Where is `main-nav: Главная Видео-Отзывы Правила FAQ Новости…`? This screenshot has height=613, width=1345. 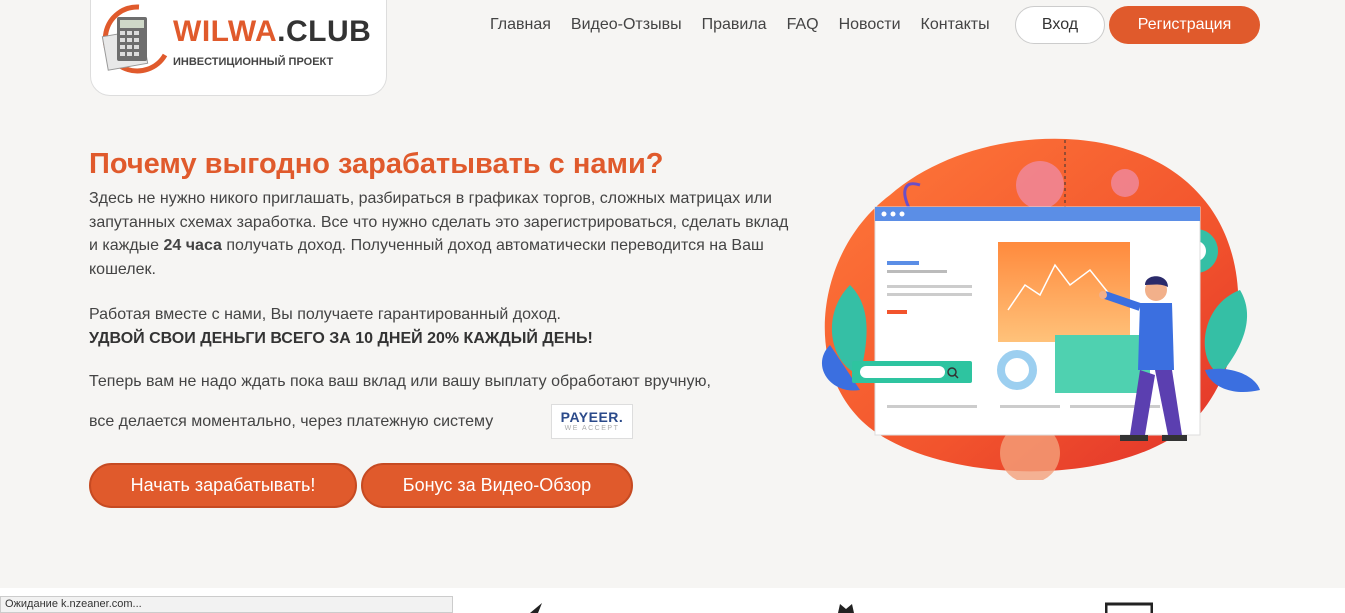 main-nav: Главная Видео-Отзывы Правила FAQ Новости… is located at coordinates (740, 25).